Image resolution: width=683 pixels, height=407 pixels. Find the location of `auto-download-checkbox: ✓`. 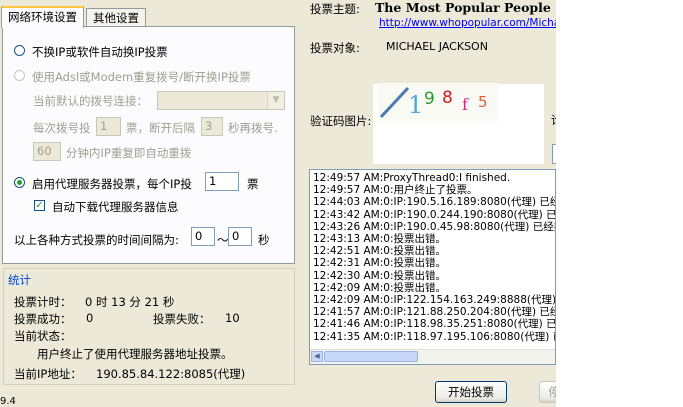

auto-download-checkbox: ✓ is located at coordinates (39, 205).